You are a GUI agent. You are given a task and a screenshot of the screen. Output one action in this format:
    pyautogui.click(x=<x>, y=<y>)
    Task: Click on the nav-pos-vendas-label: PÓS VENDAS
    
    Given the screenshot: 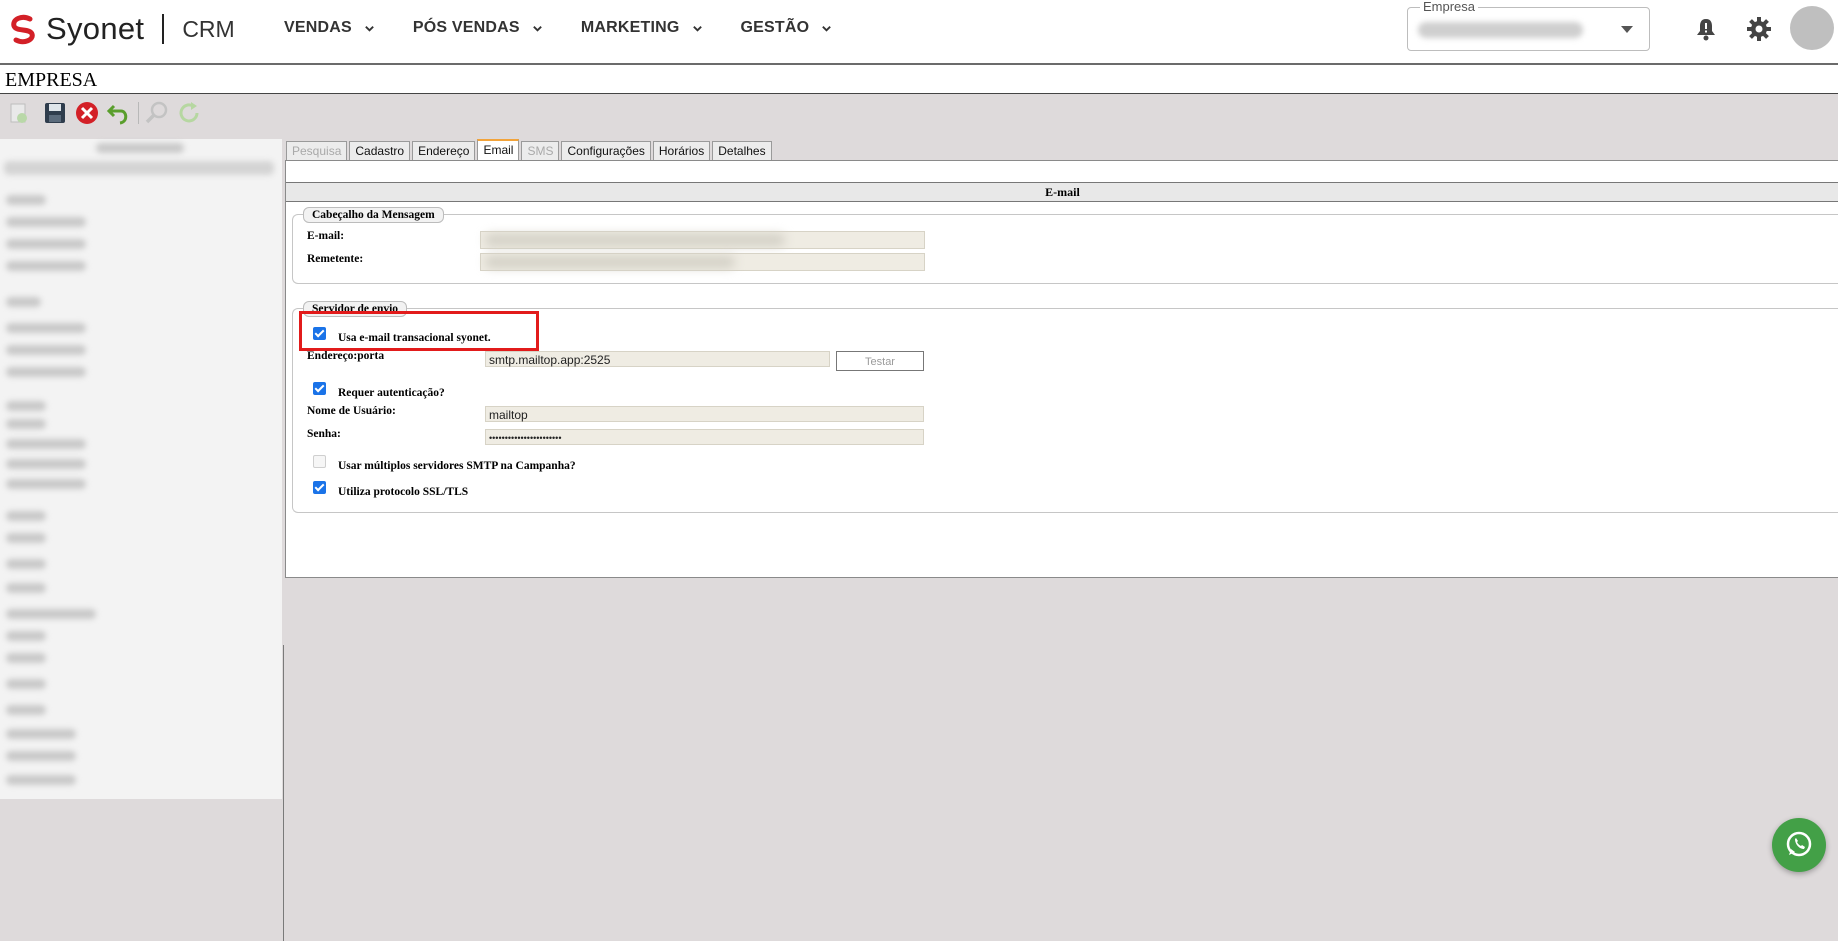 What is the action you would take?
    pyautogui.click(x=466, y=27)
    